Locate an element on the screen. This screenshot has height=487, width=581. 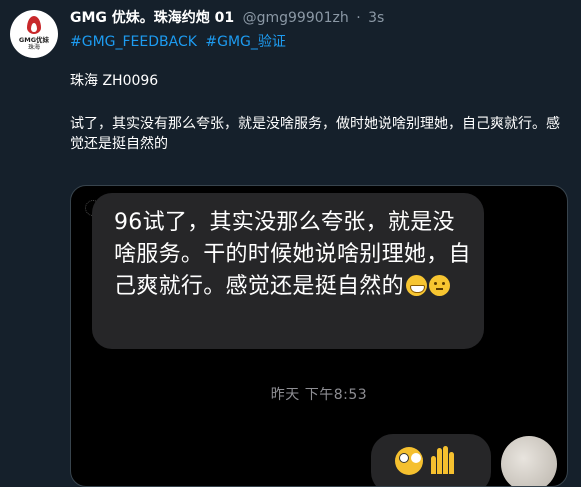
chat-avatar is located at coordinates (529, 461).